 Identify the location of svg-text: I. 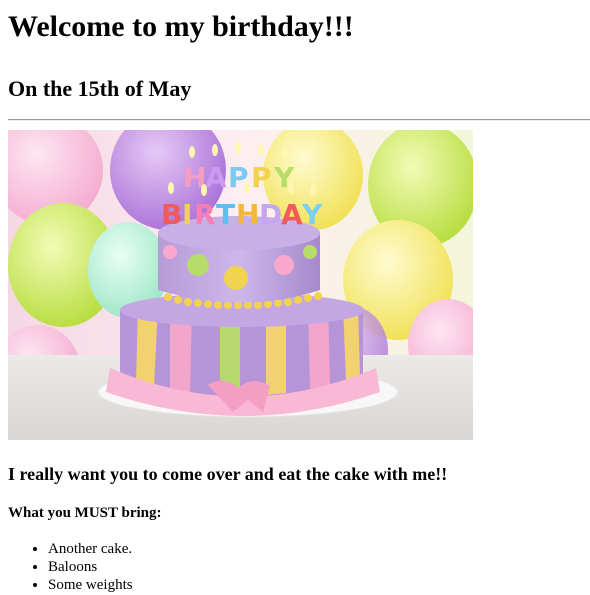
(187, 214).